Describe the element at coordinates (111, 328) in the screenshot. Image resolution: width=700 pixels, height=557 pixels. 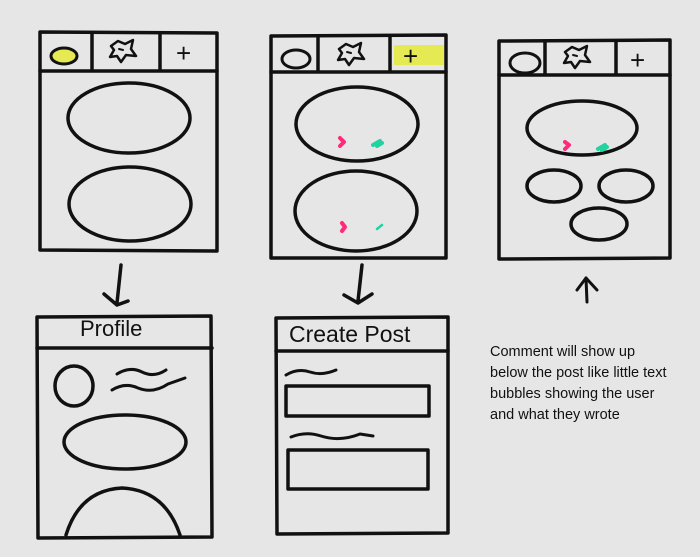
I see `profile-screen-title: Profile` at that location.